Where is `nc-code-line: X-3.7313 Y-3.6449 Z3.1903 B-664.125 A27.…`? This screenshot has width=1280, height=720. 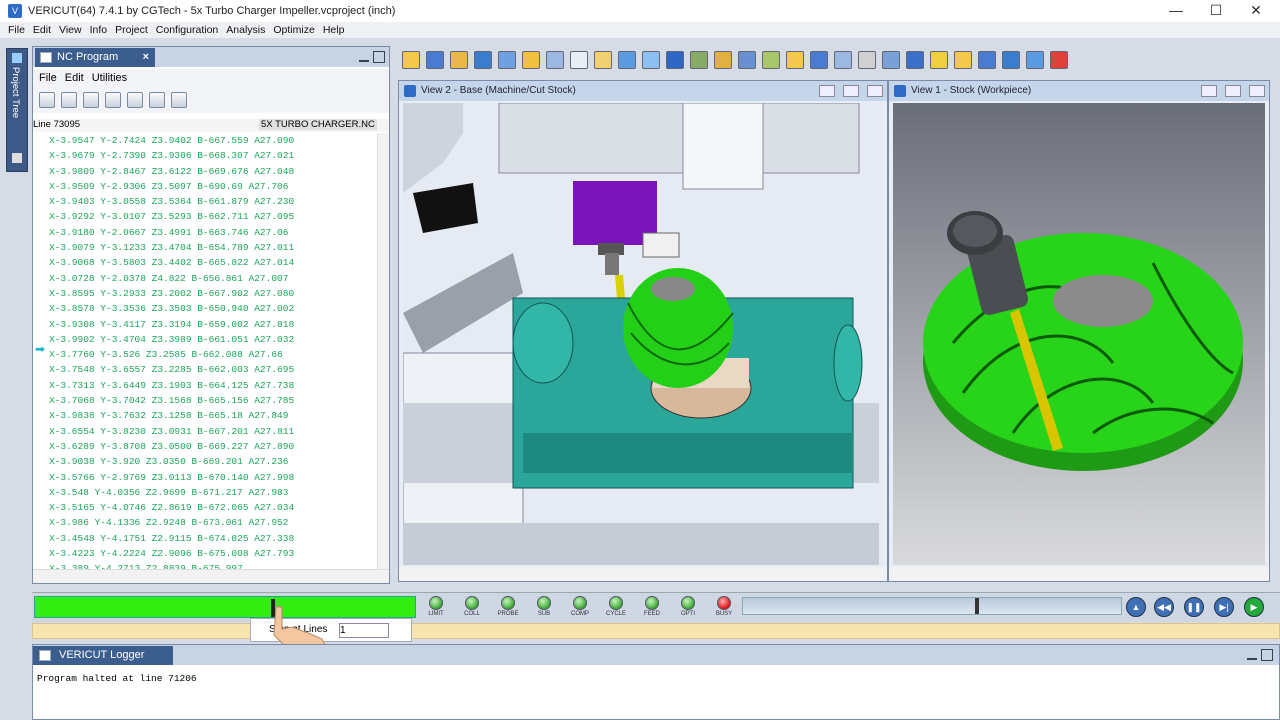 nc-code-line: X-3.7313 Y-3.6449 Z3.1903 B-664.125 A27.… is located at coordinates (205, 385).